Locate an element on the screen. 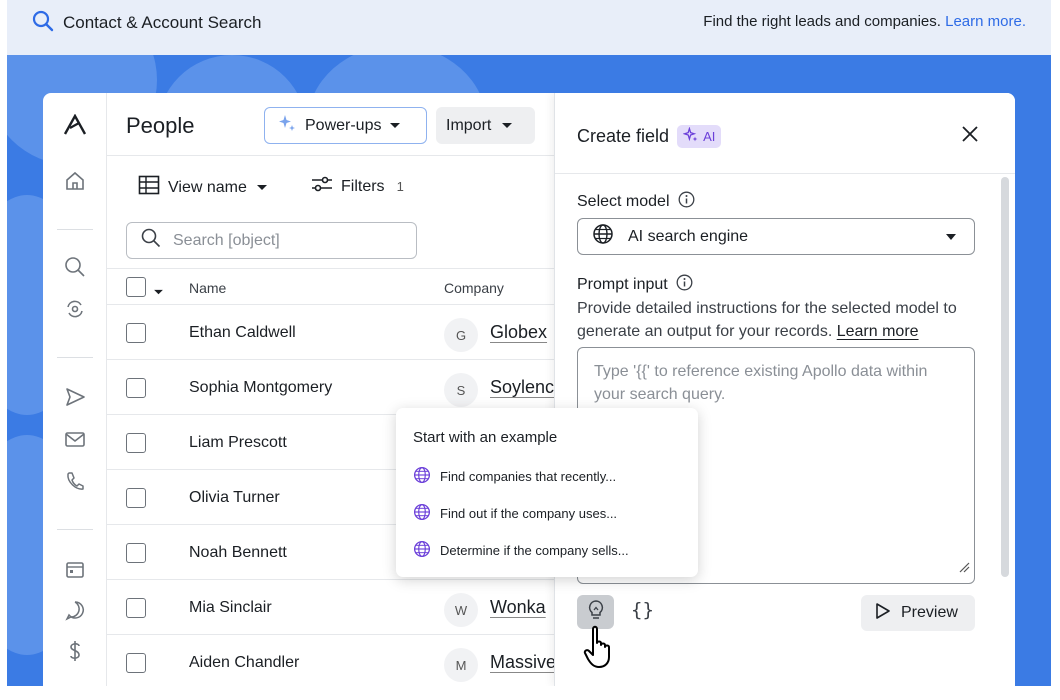  company-link: Wonka is located at coordinates (518, 607).